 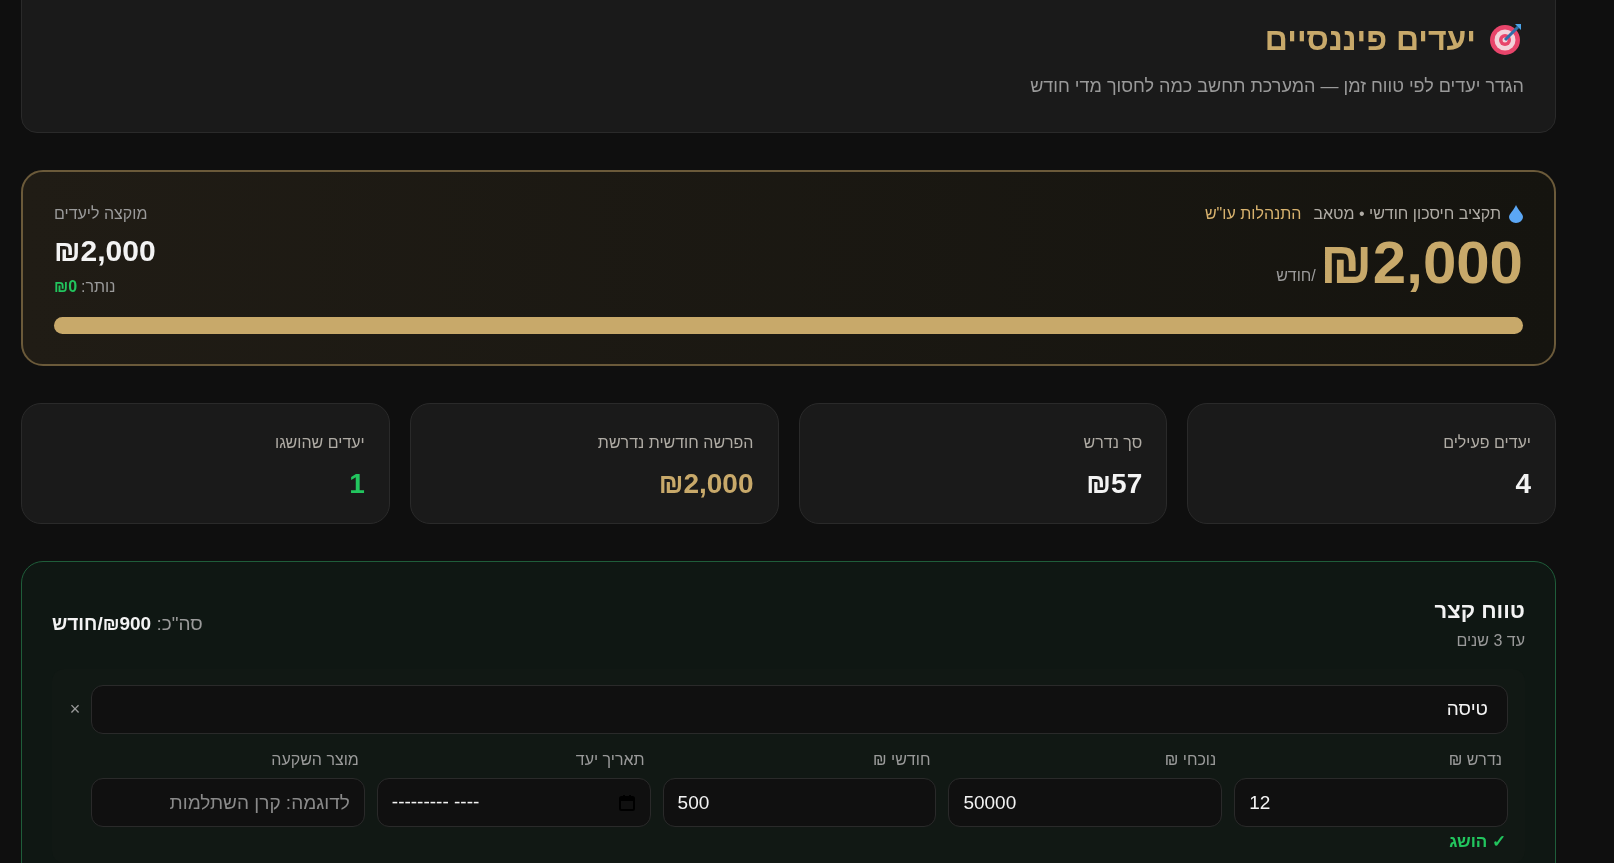 What do you see at coordinates (705, 484) in the screenshot?
I see `stat-value: ₪2,000` at bounding box center [705, 484].